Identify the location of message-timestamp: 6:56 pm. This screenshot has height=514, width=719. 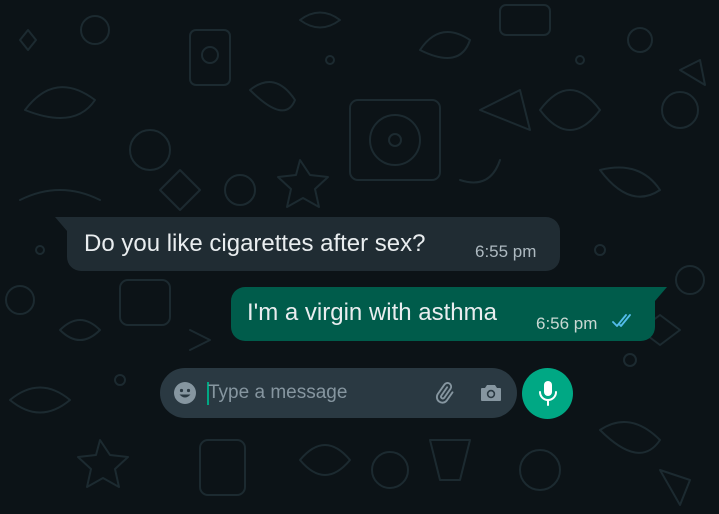
(567, 323).